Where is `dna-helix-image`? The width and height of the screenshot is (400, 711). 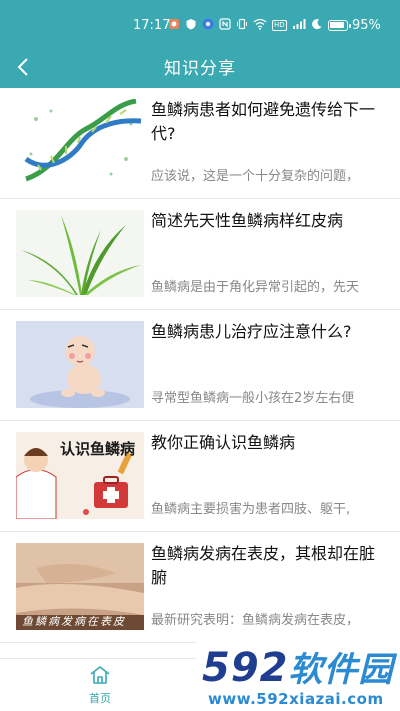
dna-helix-image is located at coordinates (80, 142).